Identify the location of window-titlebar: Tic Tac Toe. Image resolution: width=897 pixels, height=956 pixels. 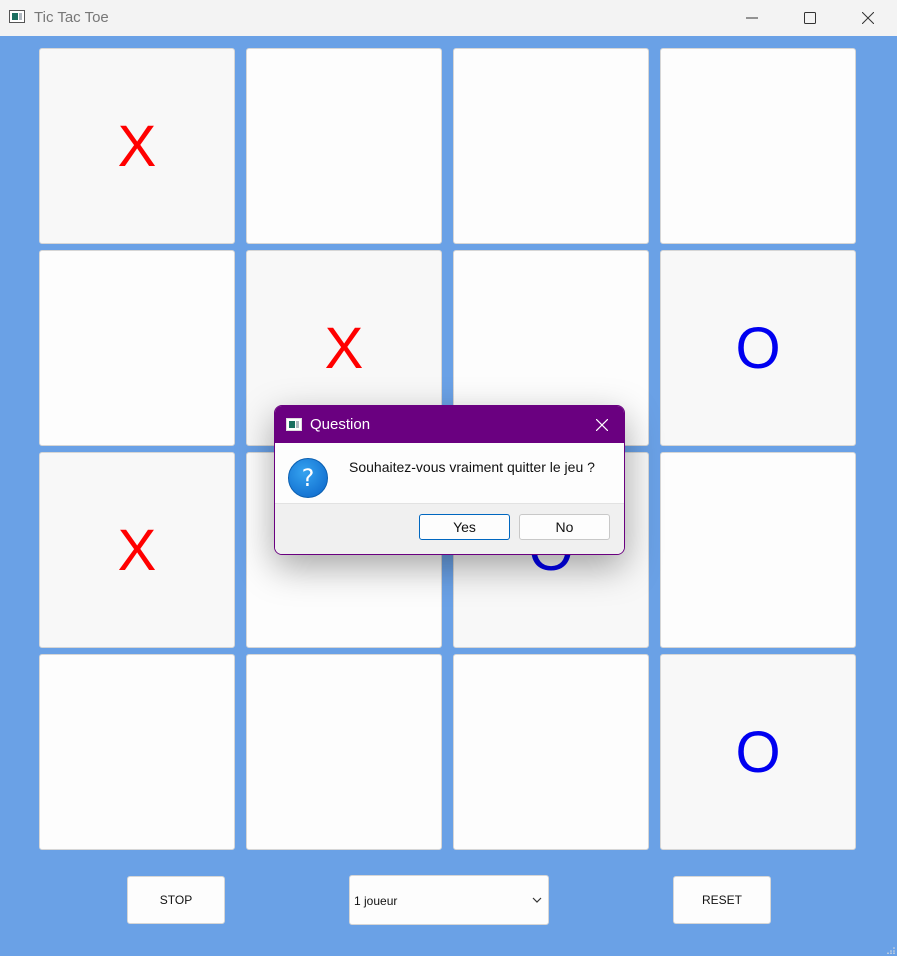
(448, 18).